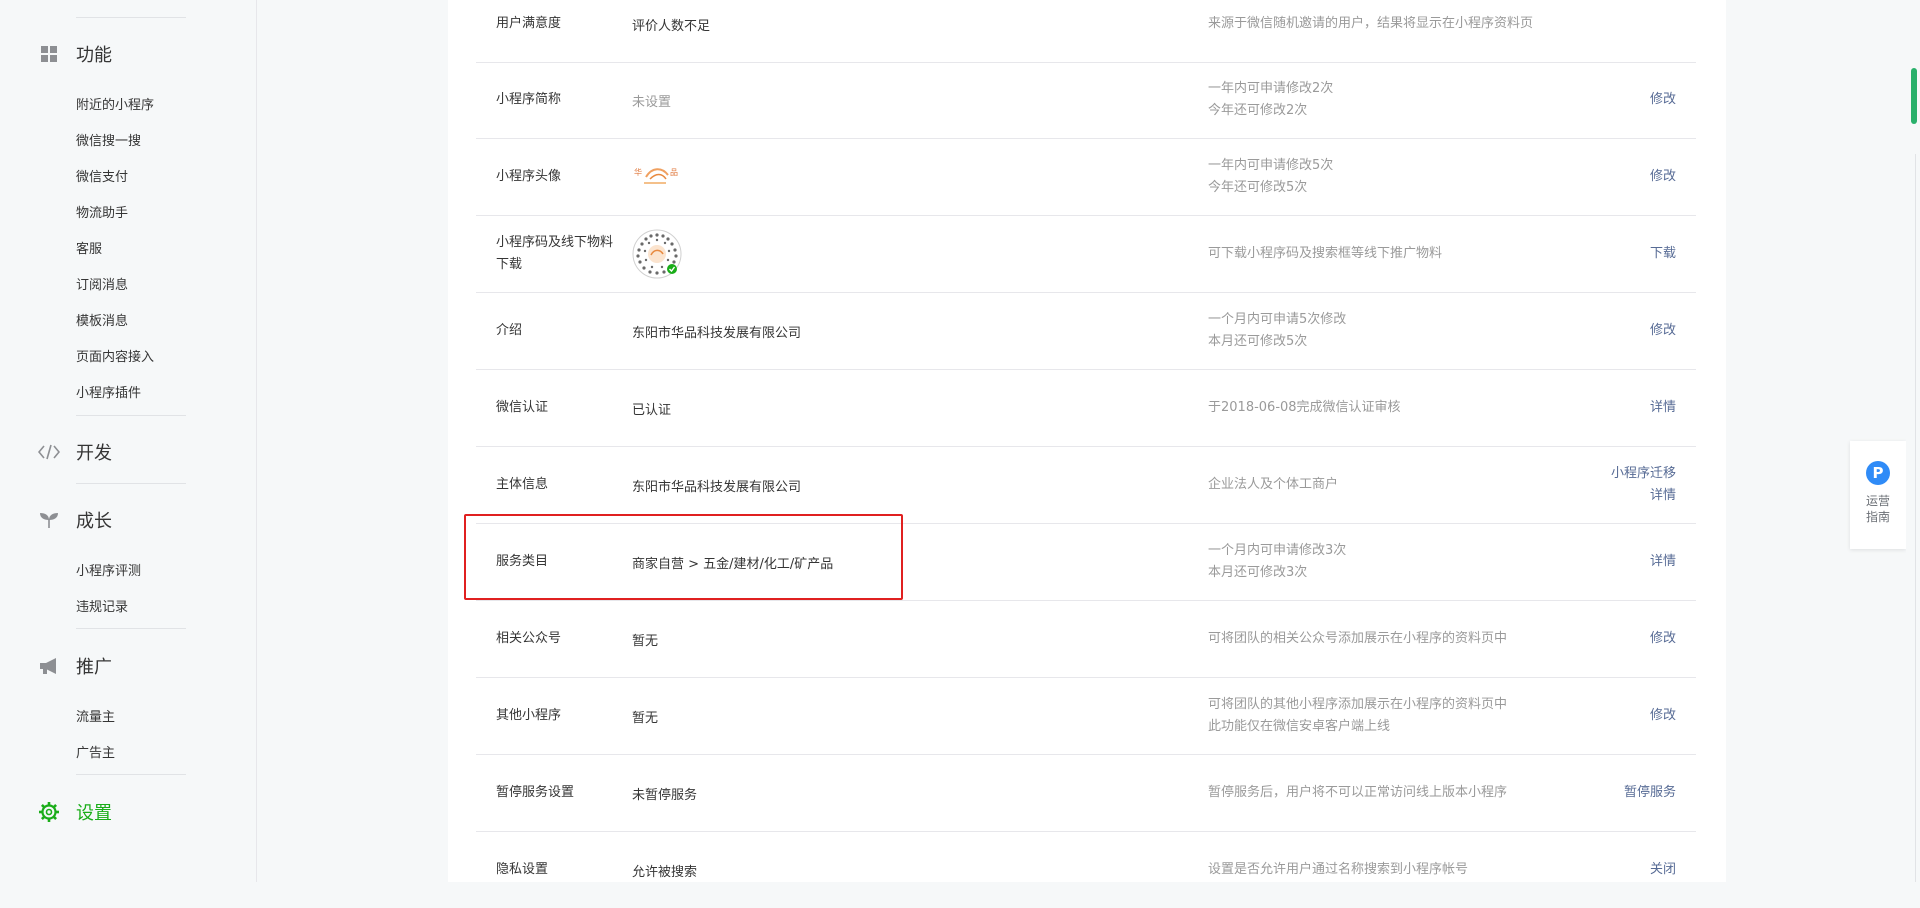 Image resolution: width=1920 pixels, height=908 pixels. What do you see at coordinates (529, 176) in the screenshot?
I see `row-label: 小程序头像` at bounding box center [529, 176].